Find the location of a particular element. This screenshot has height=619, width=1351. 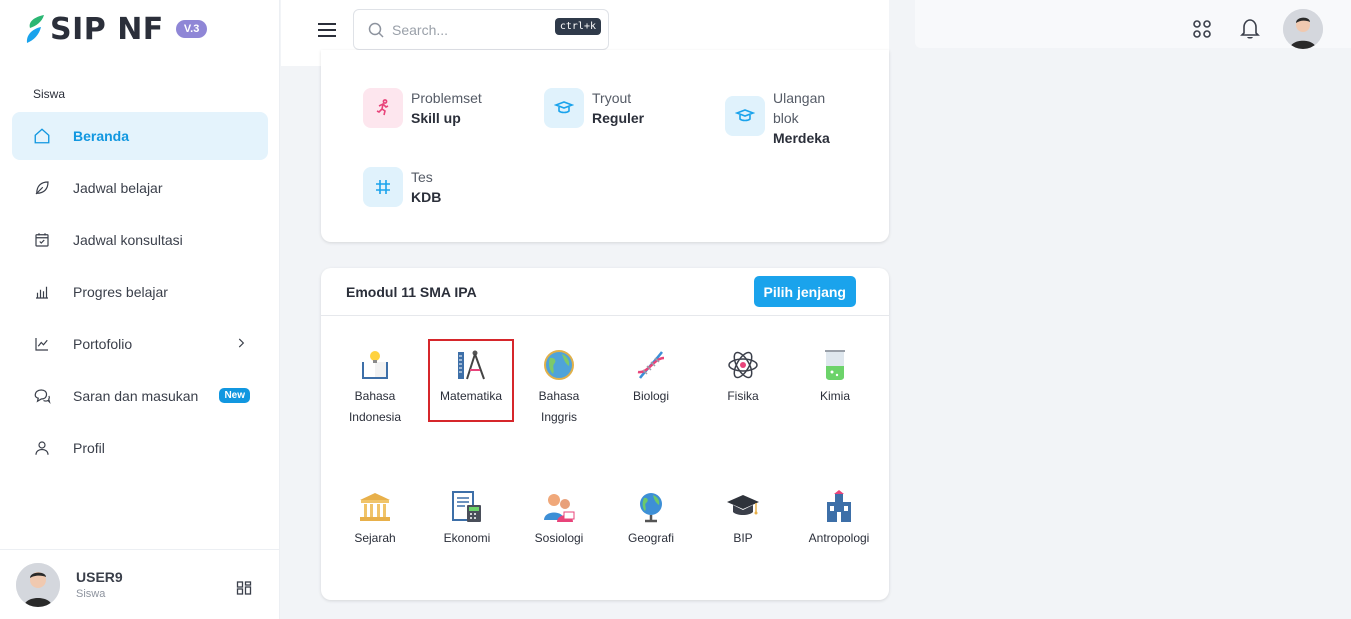

temple-icon is located at coordinates (375, 507).